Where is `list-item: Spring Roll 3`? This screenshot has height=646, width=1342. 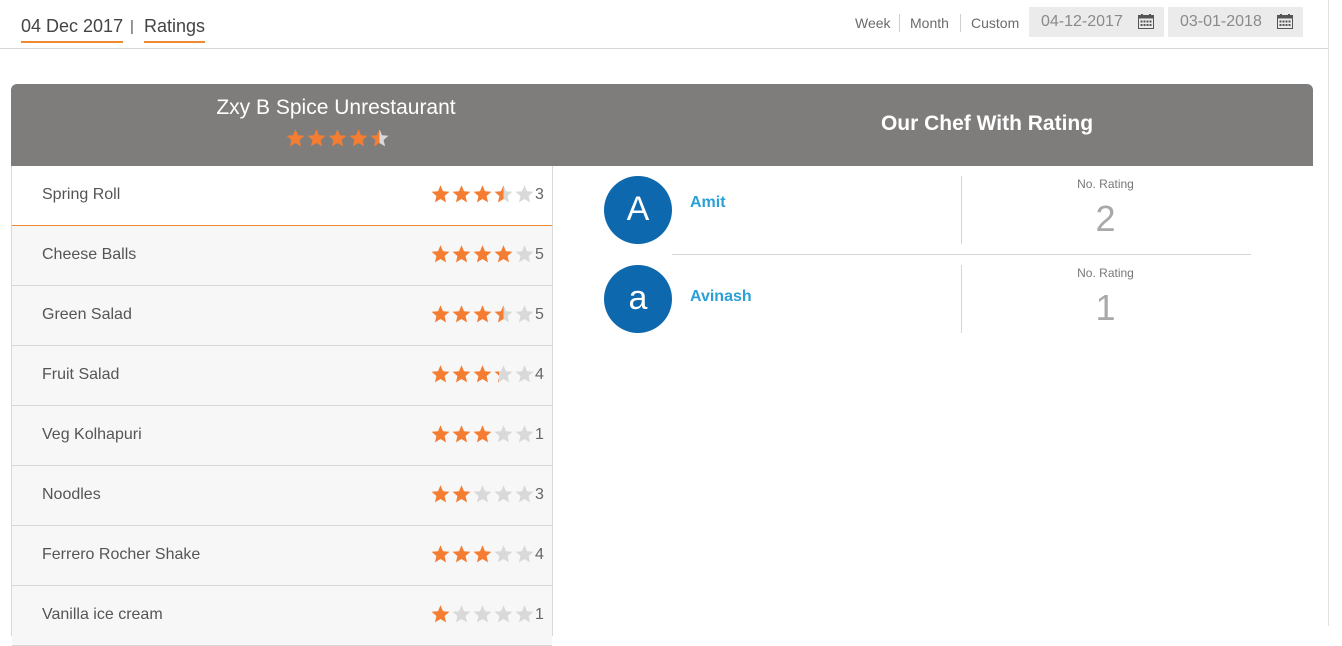
list-item: Spring Roll 3 is located at coordinates (282, 196).